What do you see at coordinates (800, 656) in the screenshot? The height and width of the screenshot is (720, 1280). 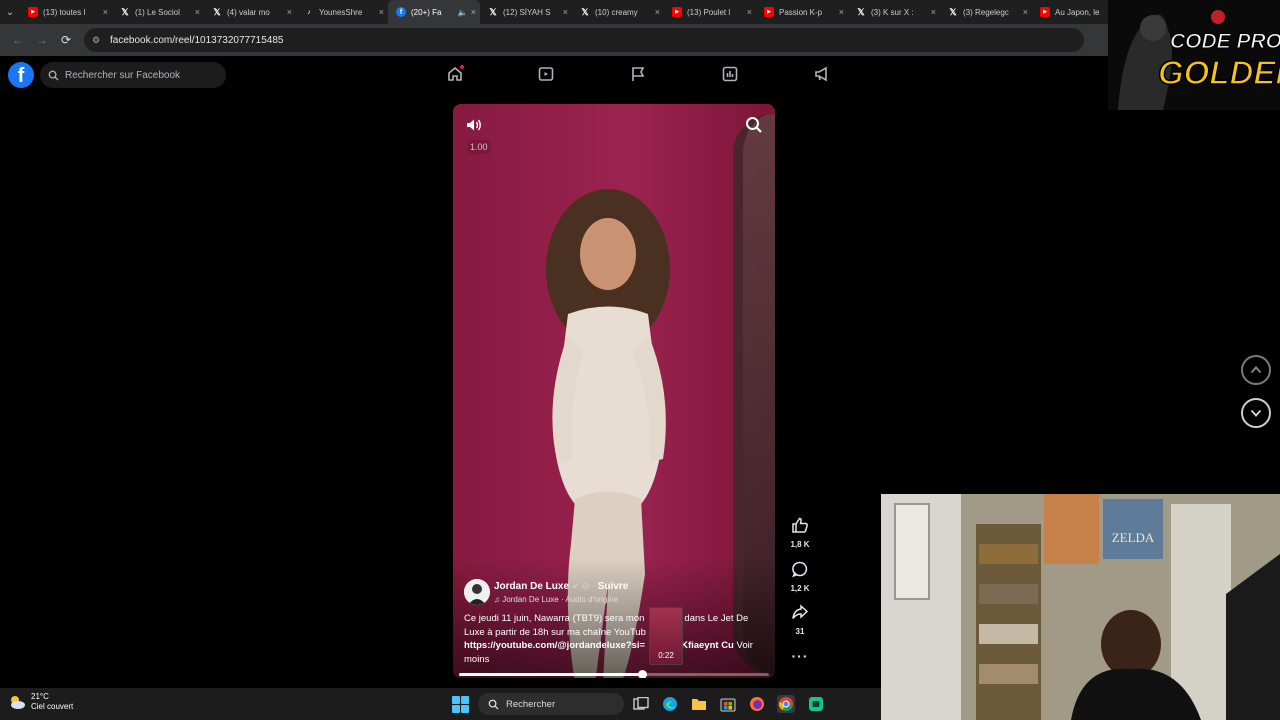 I see `more-options-icon: ···` at bounding box center [800, 656].